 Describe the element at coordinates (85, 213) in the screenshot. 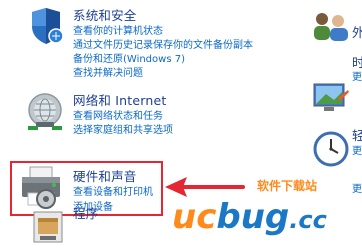

I see `category-title-programs: 程序` at that location.